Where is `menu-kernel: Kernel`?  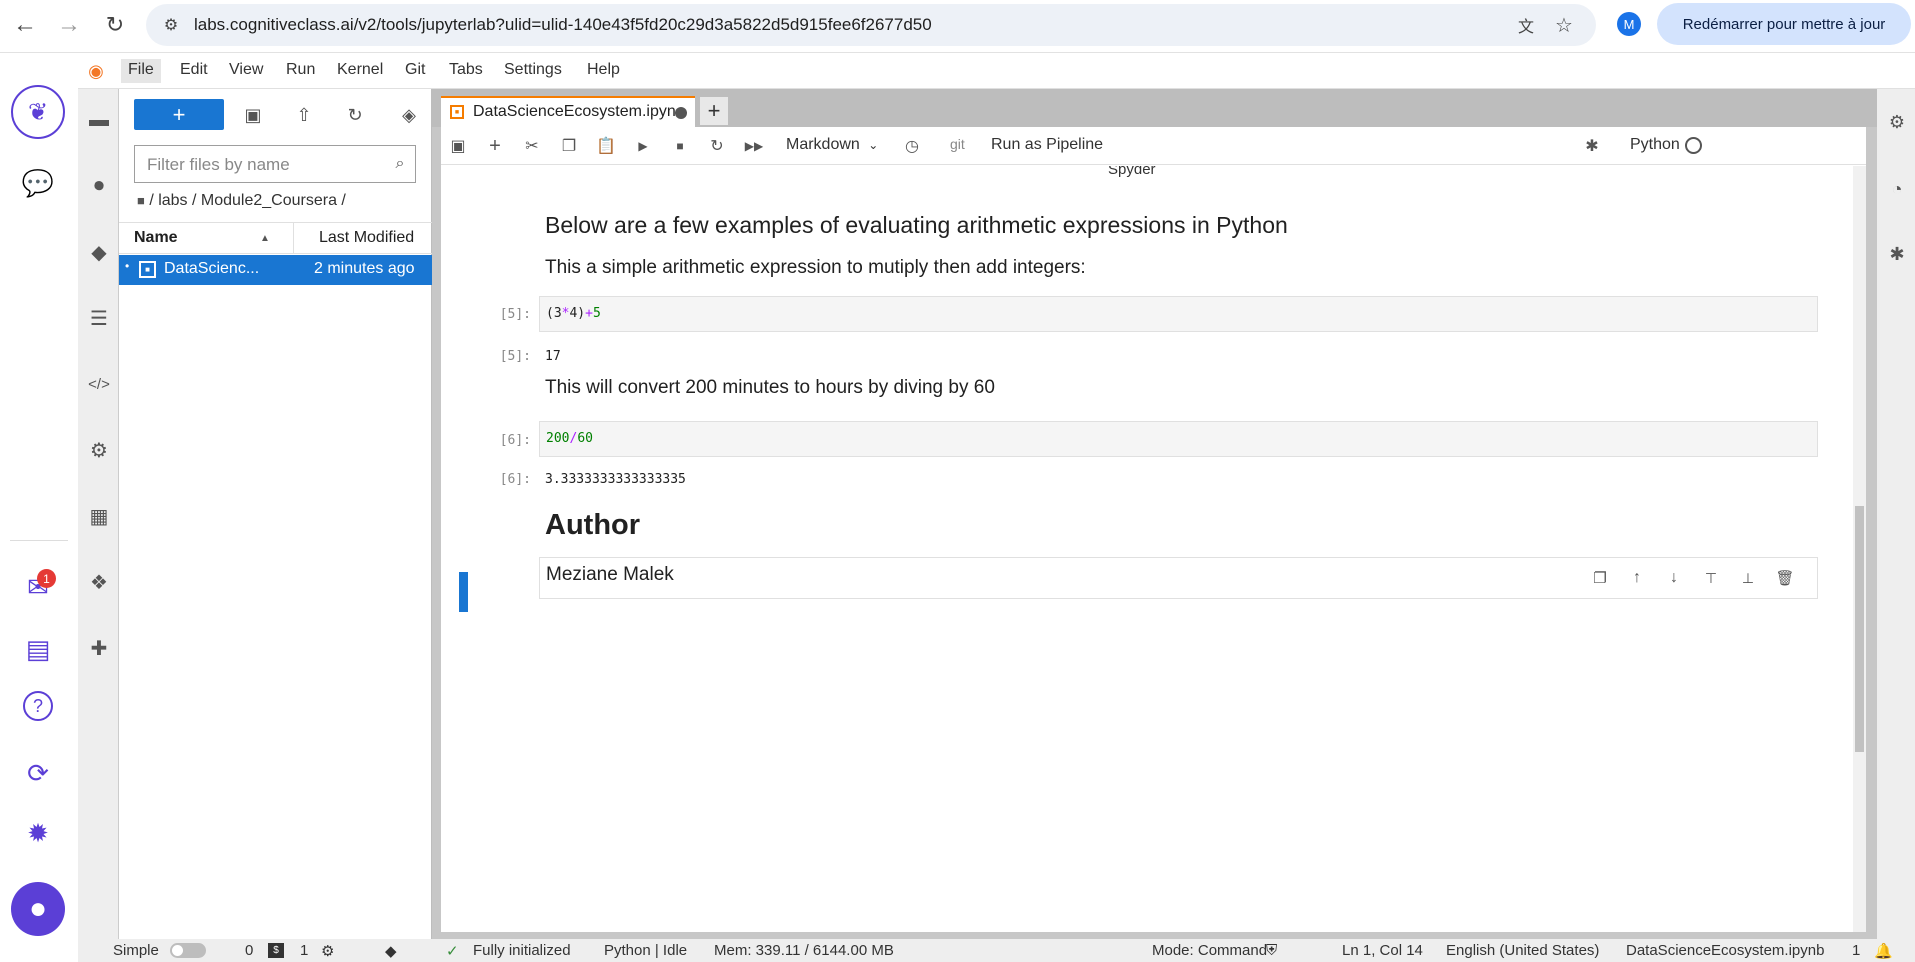
menu-kernel: Kernel is located at coordinates (360, 71).